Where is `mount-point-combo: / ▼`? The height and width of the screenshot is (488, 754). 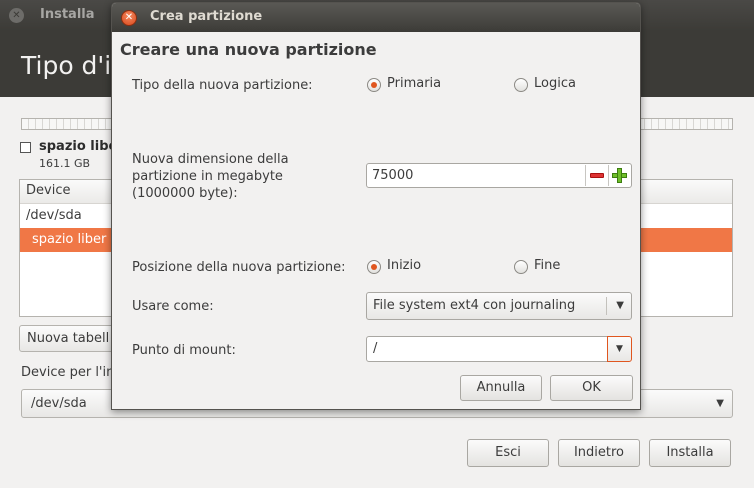
mount-point-combo: / ▼ is located at coordinates (499, 349).